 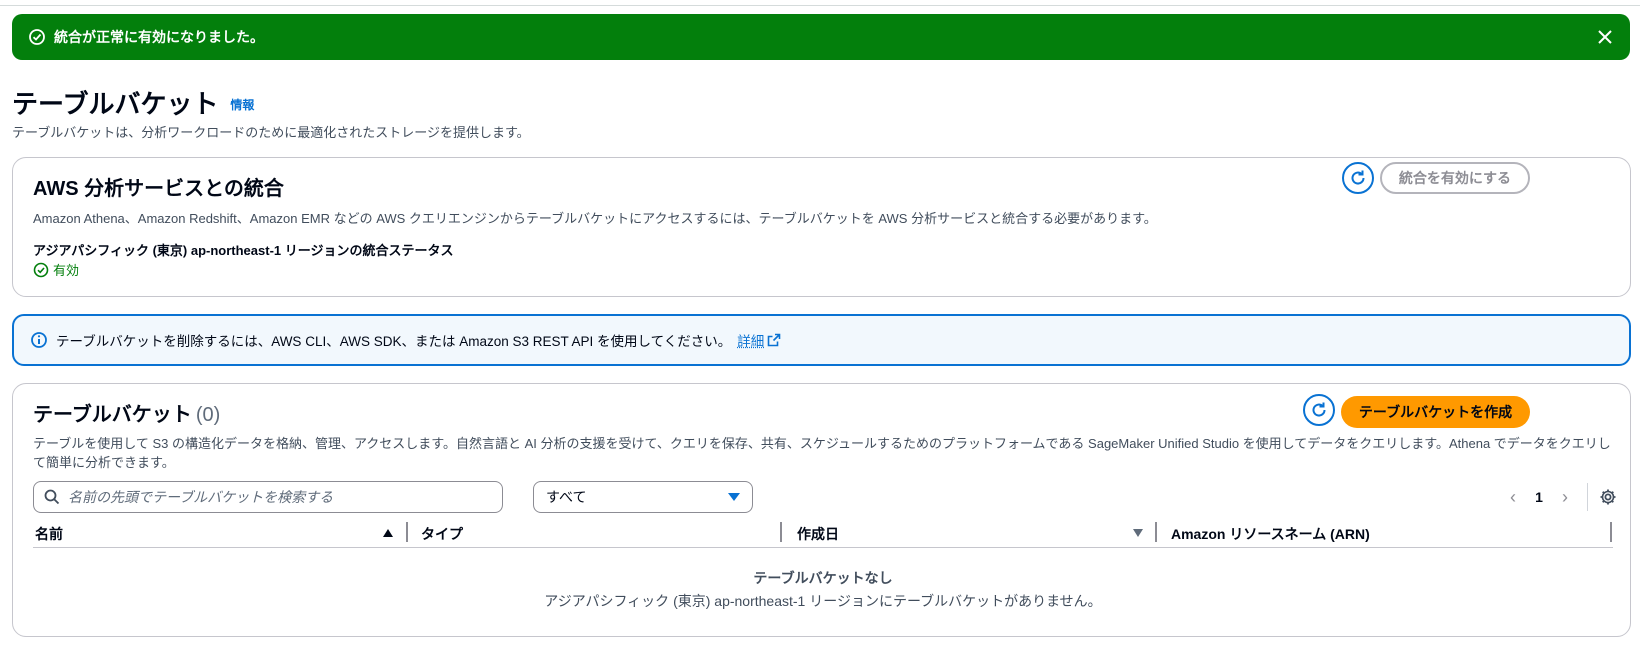 I want to click on integration-title: AWS 分析サービスとの統合, so click(x=158, y=189).